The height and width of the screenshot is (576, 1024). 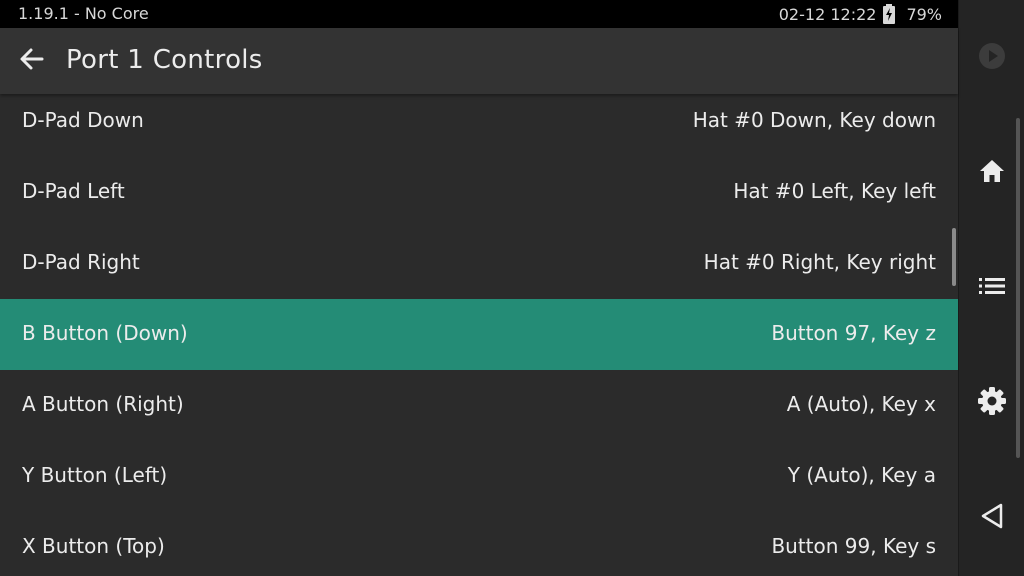 I want to click on navigation-sidebar, so click(x=991, y=288).